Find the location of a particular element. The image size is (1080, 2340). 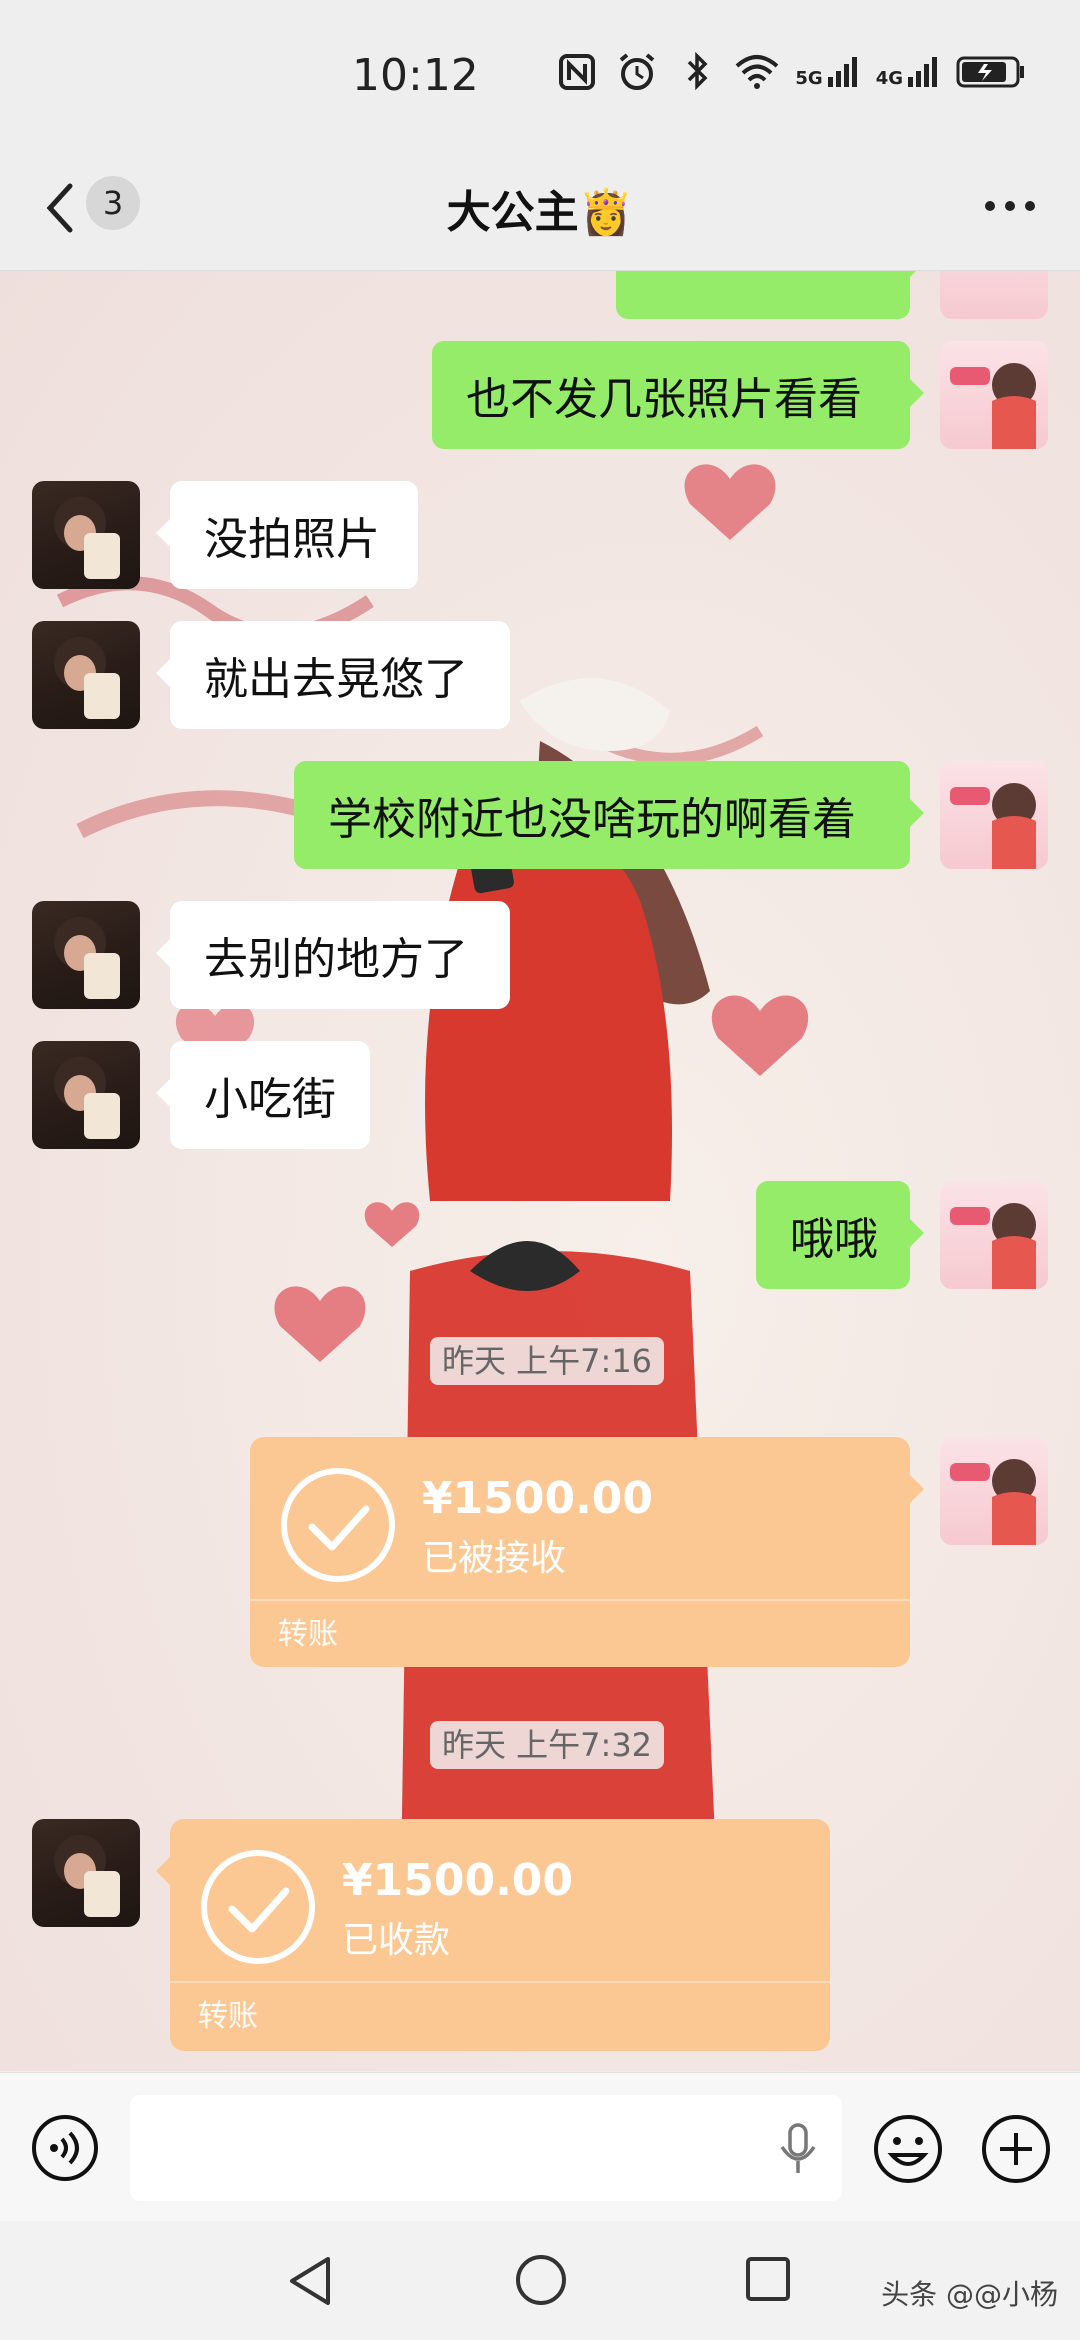

system-navigation-bar: 头条 @@小杨 is located at coordinates (540, 2280).